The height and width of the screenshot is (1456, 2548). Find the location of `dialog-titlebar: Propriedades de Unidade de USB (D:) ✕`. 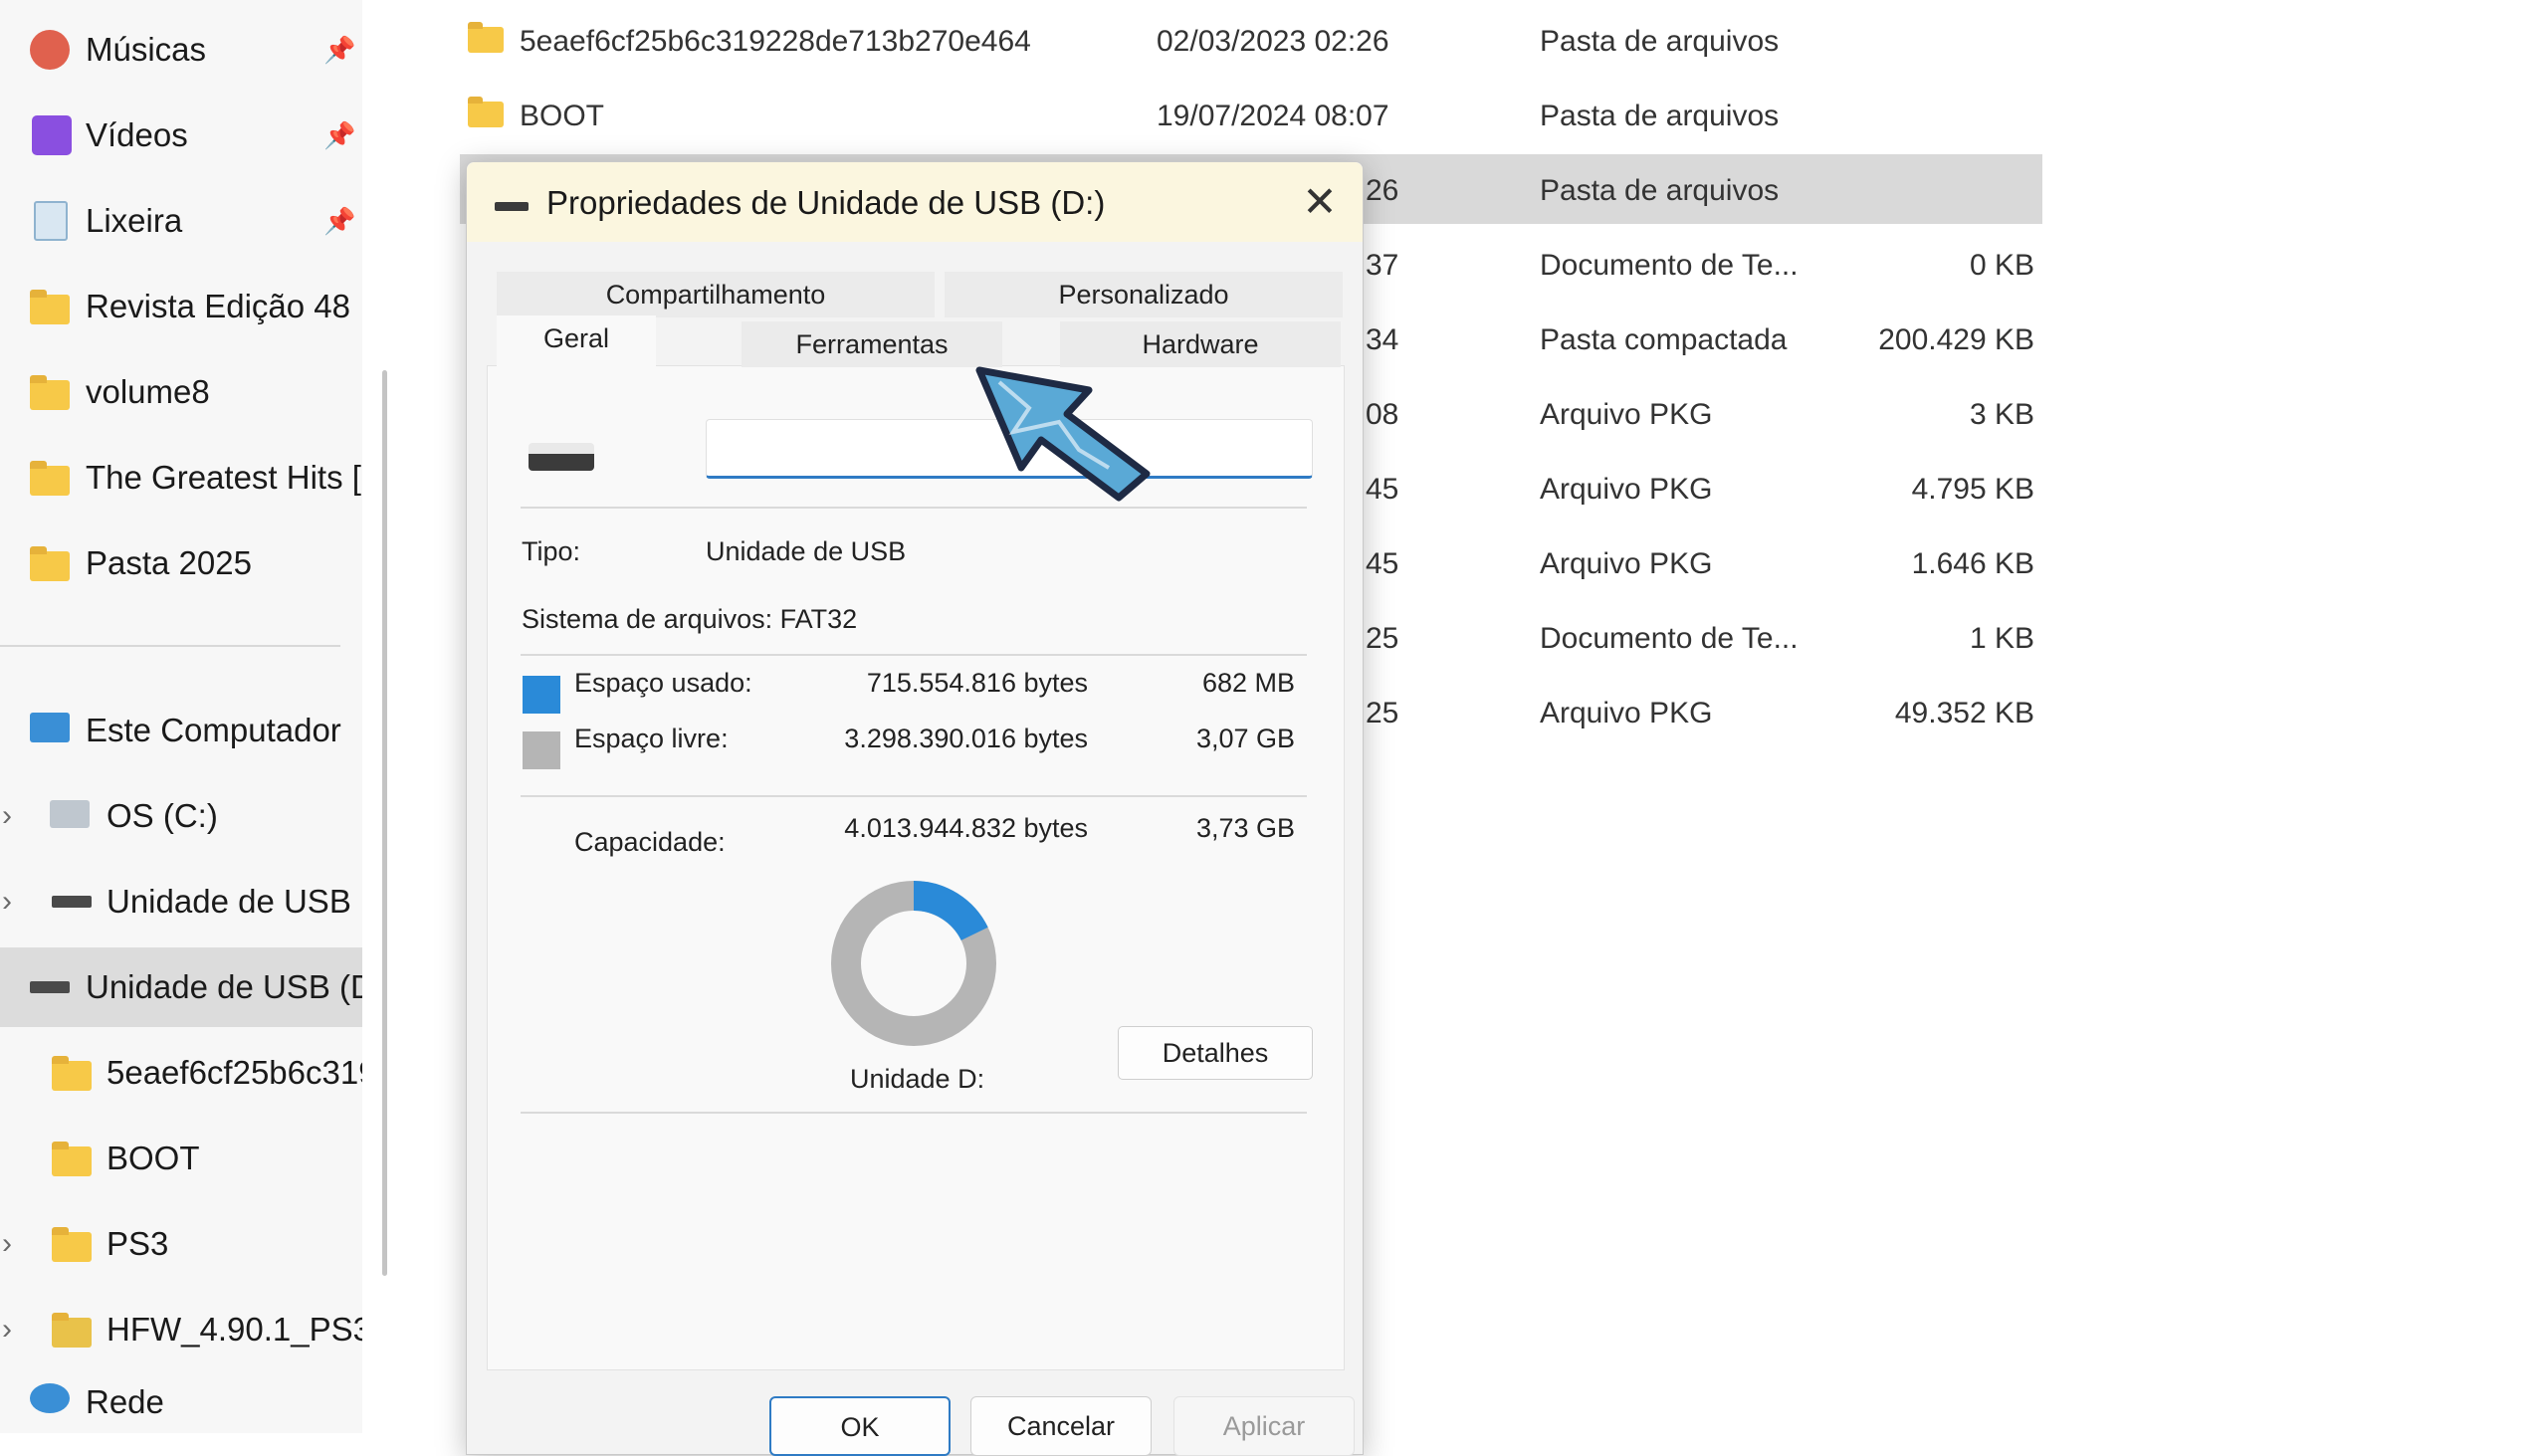

dialog-titlebar: Propriedades de Unidade de USB (D:) ✕ is located at coordinates (915, 202).